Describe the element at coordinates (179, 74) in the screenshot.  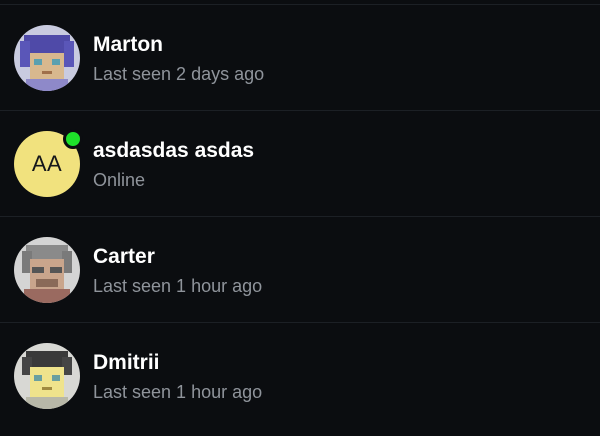
I see `contact-status: Last seen 2 days ago` at that location.